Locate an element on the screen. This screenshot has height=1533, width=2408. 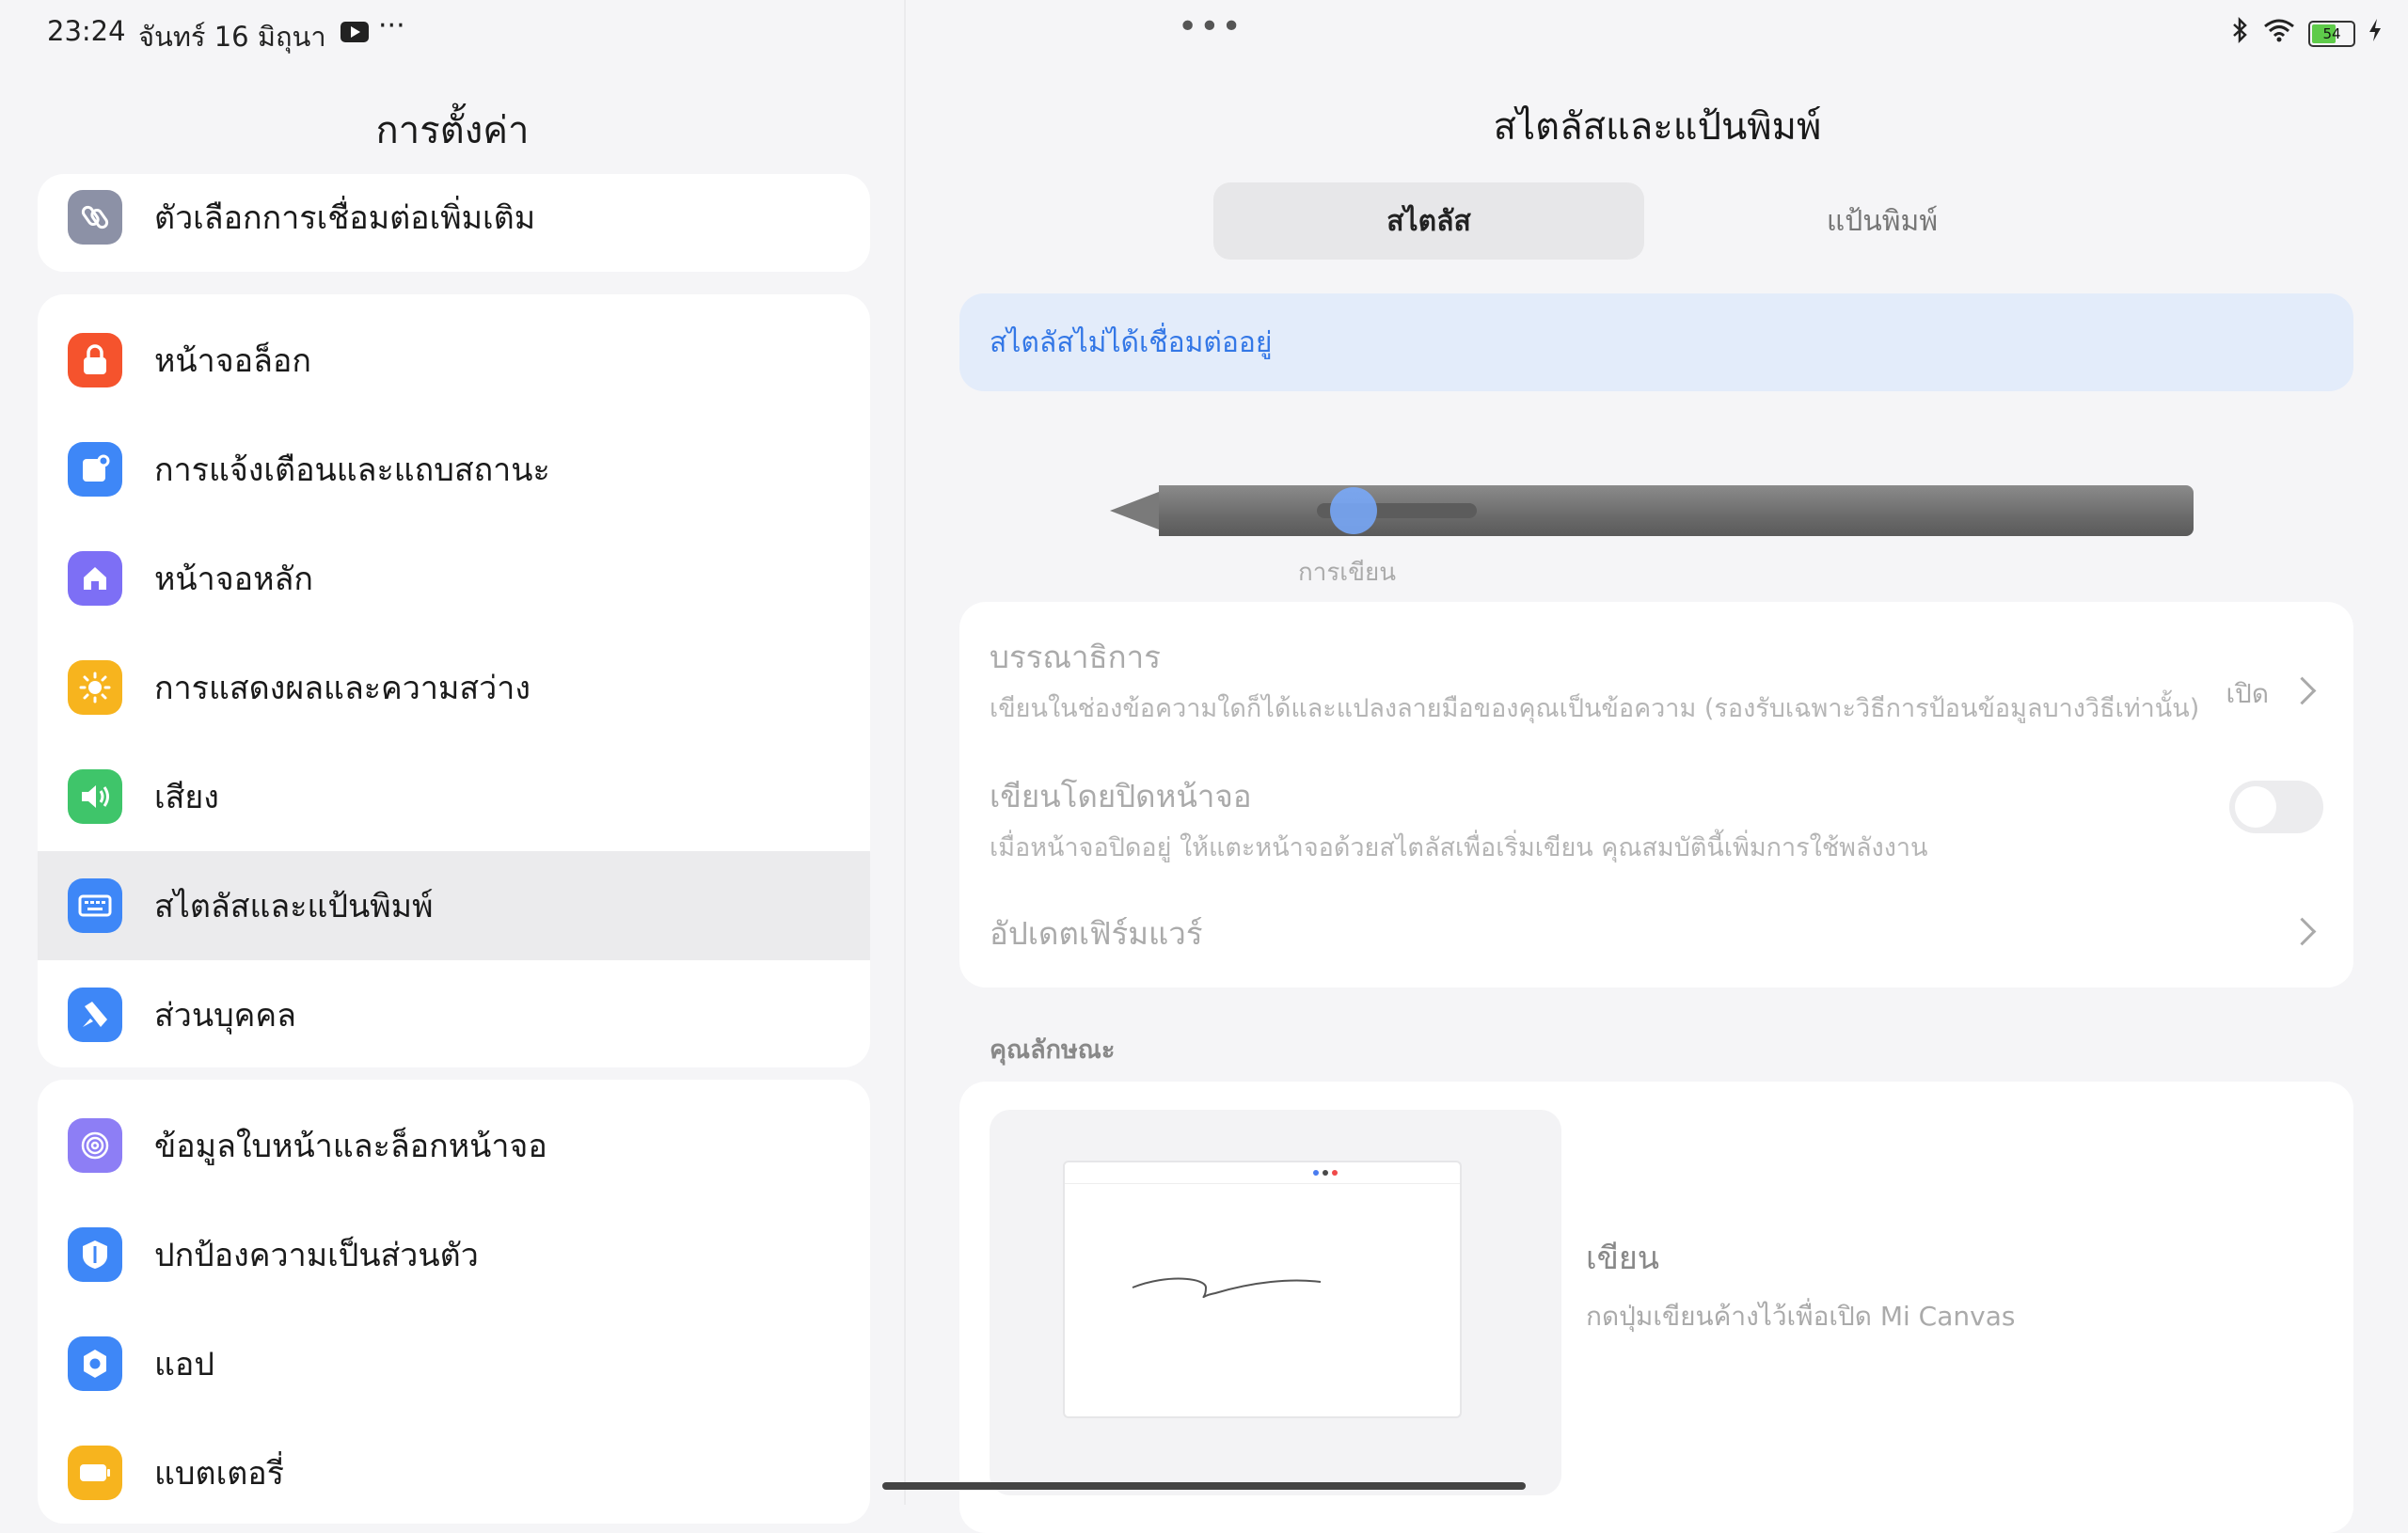
brush-icon is located at coordinates (95, 1015).